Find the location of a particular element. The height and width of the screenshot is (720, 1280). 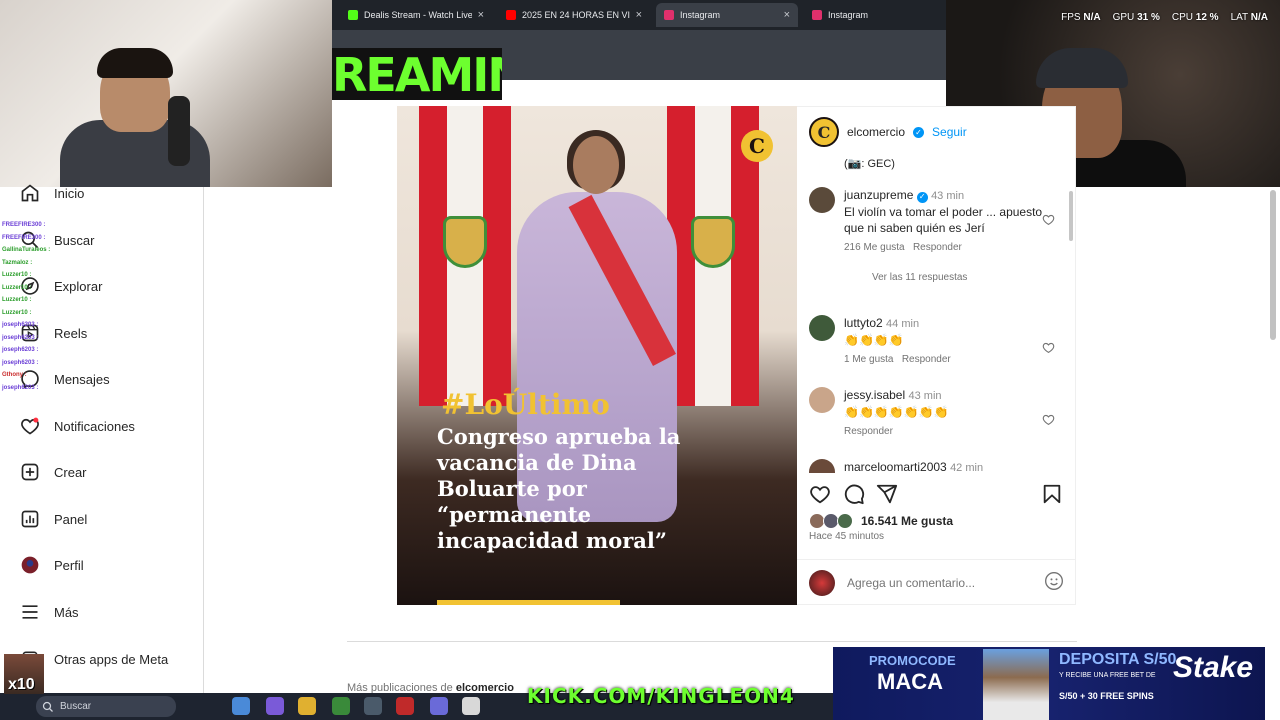

browser-tab: 2025 EN 24 HORAS EN VIVO: JI × is located at coordinates (574, 15).